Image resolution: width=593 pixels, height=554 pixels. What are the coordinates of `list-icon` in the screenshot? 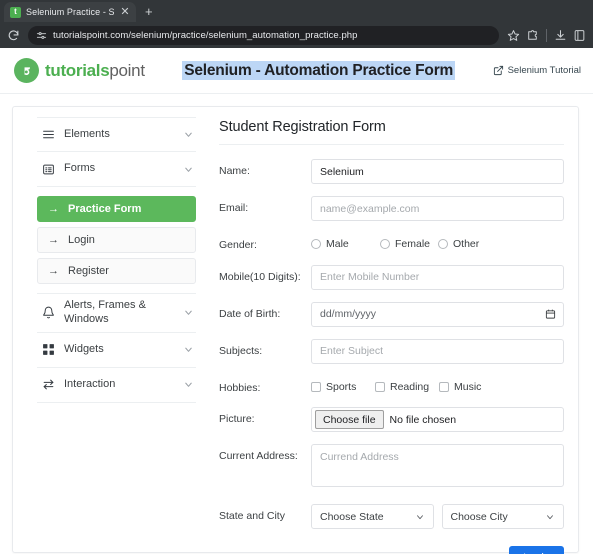 It's located at (48, 169).